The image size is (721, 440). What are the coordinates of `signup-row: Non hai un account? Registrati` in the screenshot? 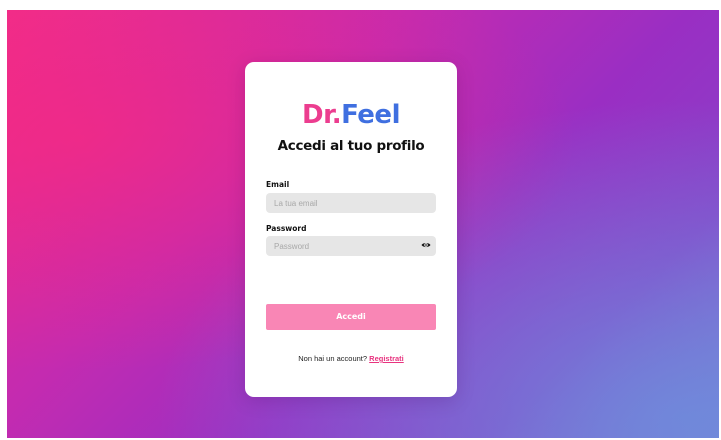 It's located at (351, 358).